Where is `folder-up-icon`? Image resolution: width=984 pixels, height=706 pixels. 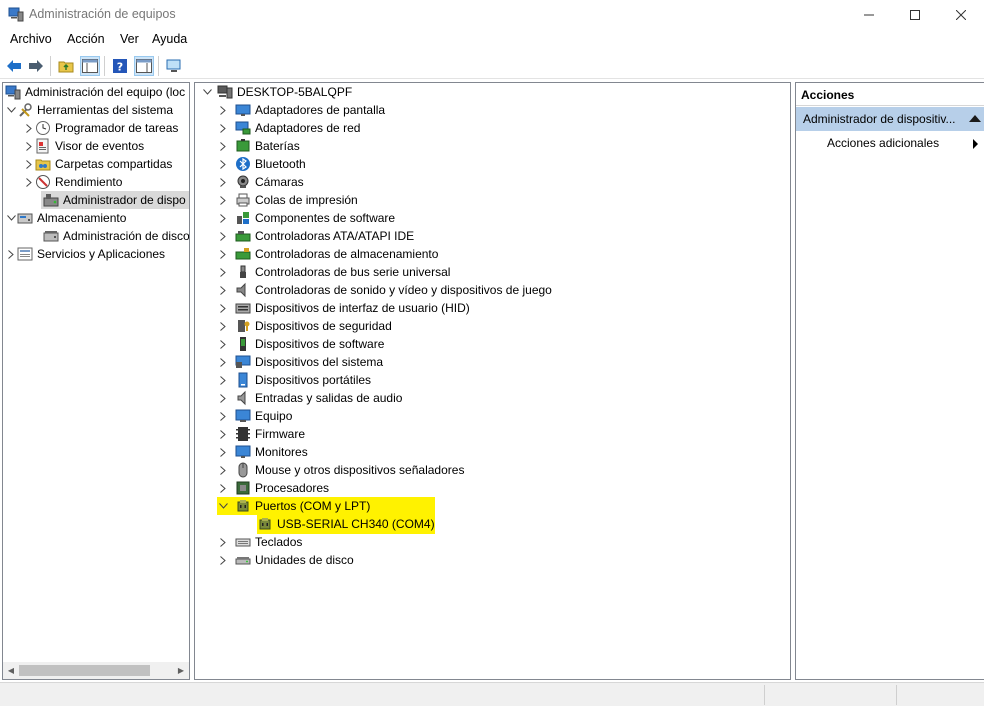
folder-up-icon is located at coordinates (66, 67).